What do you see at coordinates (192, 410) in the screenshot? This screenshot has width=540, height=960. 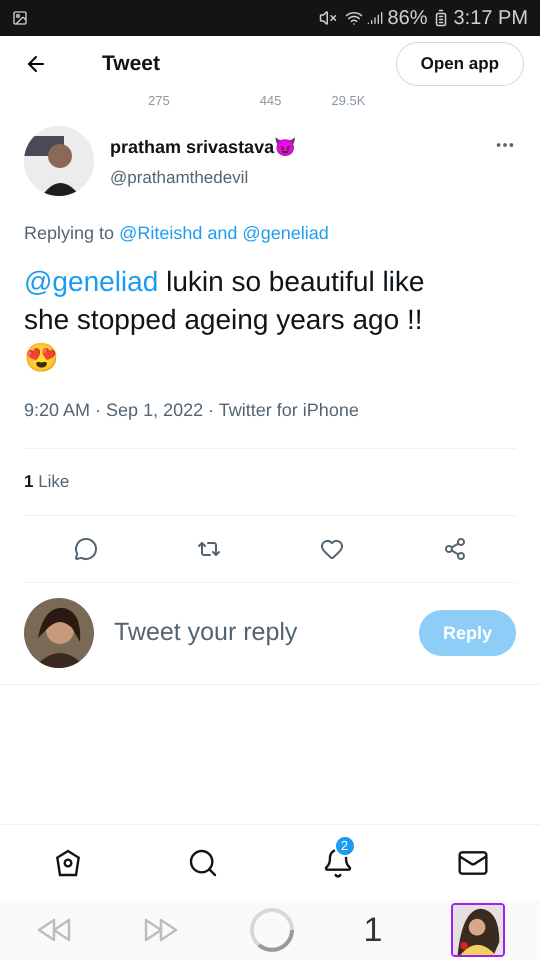 I see `tweet-timestamp: 9:20 AM · Sep 1, 2022 · Twitter for iPhone` at bounding box center [192, 410].